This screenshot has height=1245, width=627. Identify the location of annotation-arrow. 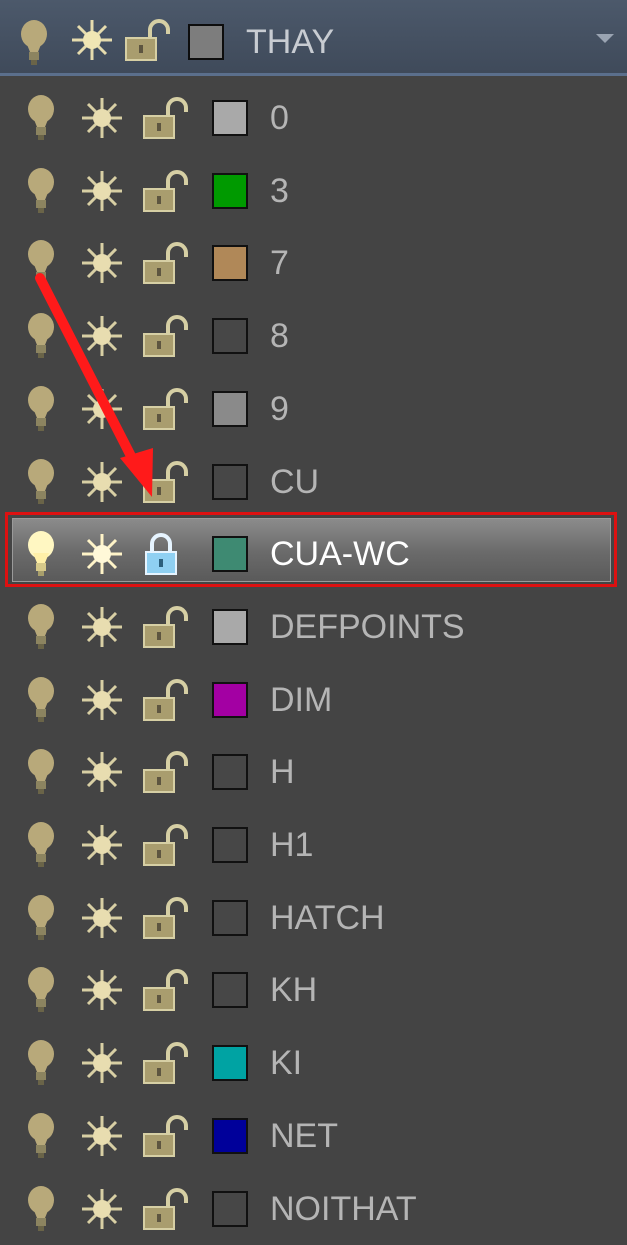
(94, 385).